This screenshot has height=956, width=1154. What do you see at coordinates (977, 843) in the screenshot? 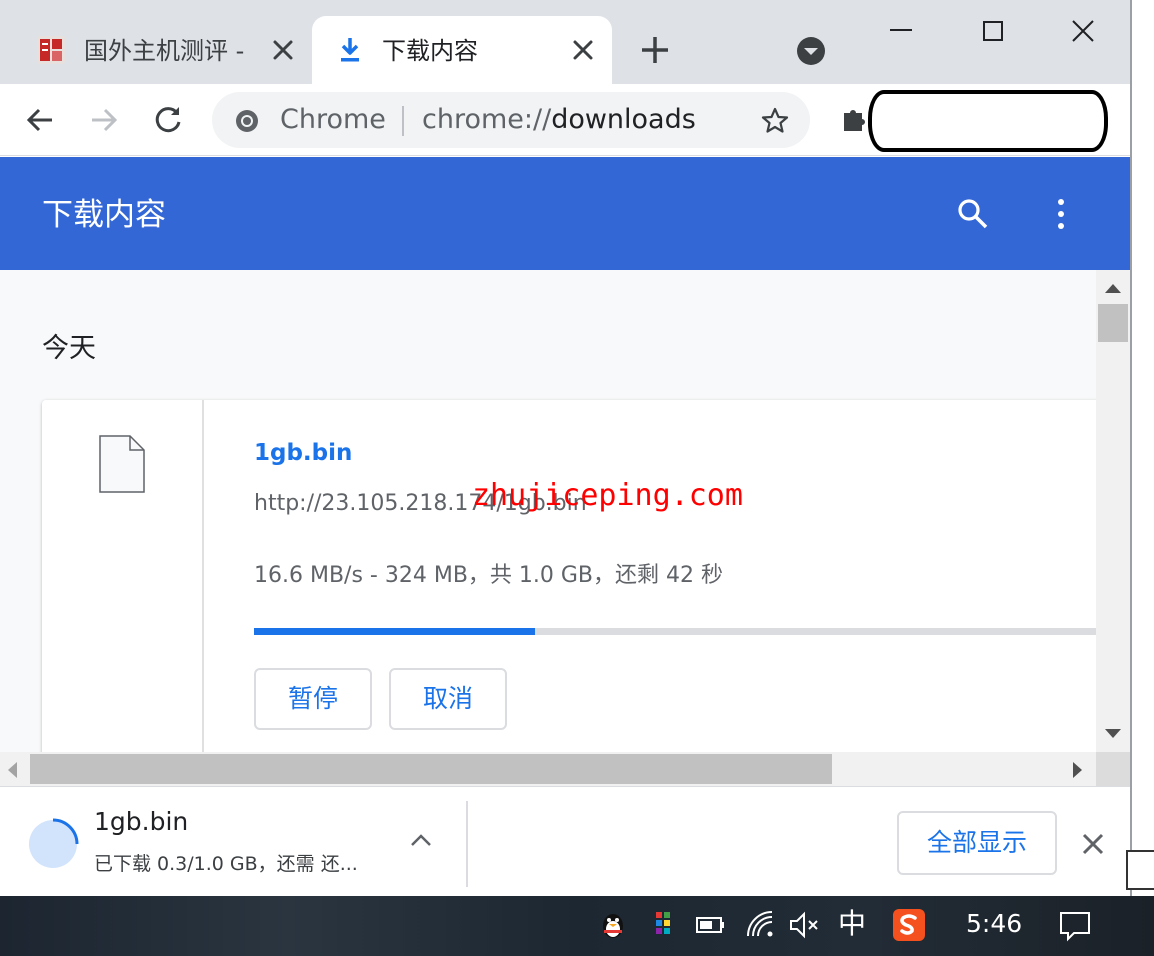
I see `show-all-button: 全部显示` at bounding box center [977, 843].